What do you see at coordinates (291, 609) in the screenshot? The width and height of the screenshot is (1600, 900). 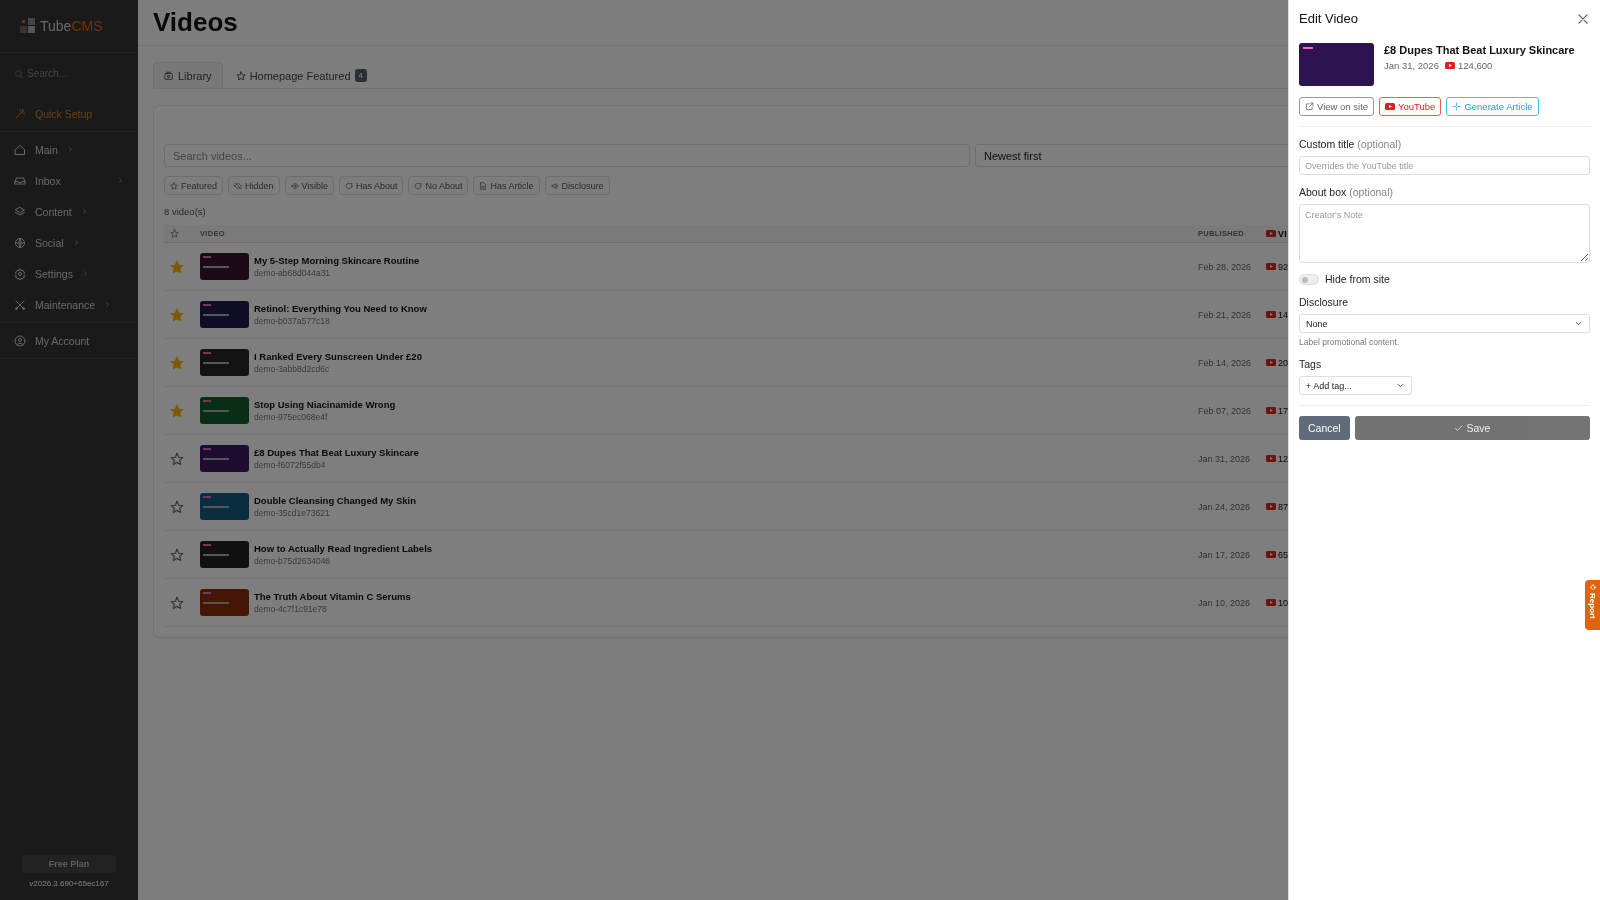 I see `video-id: demo-4c7f1c91e78` at bounding box center [291, 609].